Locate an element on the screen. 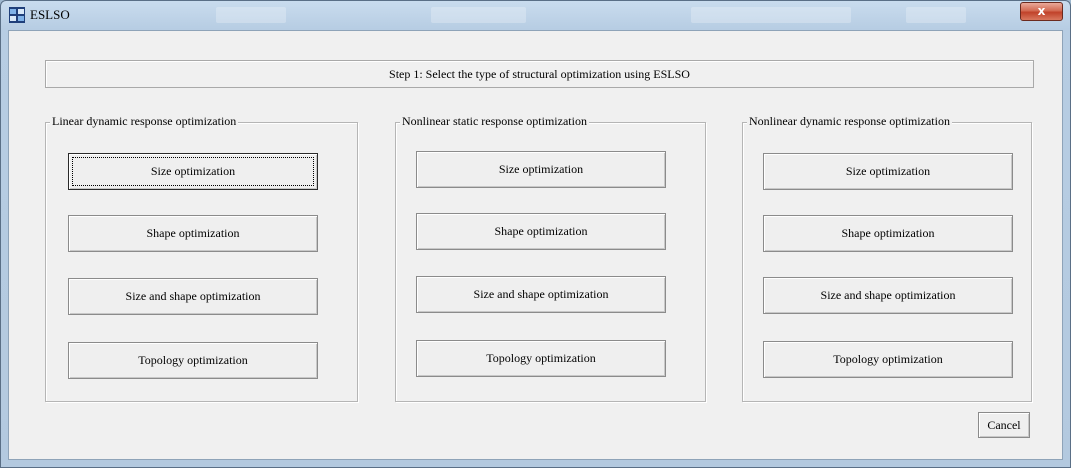 The height and width of the screenshot is (468, 1071). nonlinear-dynamic-size-button: Size optimization is located at coordinates (888, 171).